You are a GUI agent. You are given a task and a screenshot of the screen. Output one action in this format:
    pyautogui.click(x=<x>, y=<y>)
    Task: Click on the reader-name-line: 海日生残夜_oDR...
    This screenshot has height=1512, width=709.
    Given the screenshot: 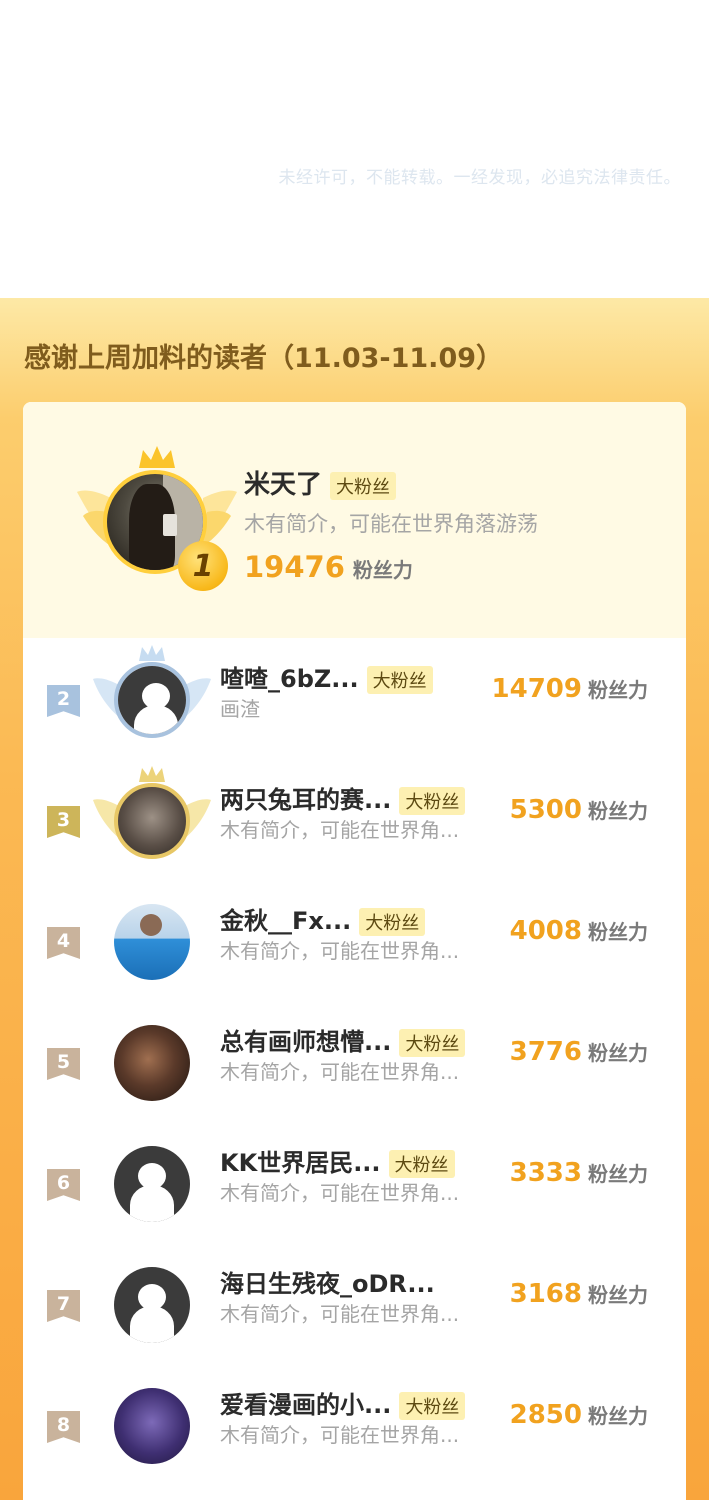 What is the action you would take?
    pyautogui.click(x=327, y=1281)
    